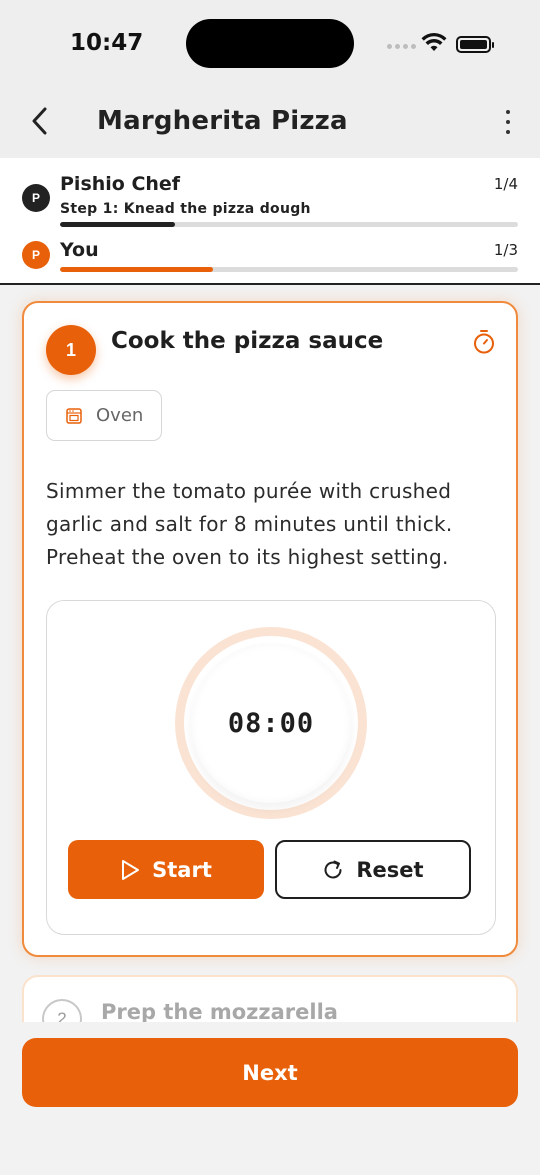 The width and height of the screenshot is (540, 1175). I want to click on reset-label: Reset, so click(390, 869).